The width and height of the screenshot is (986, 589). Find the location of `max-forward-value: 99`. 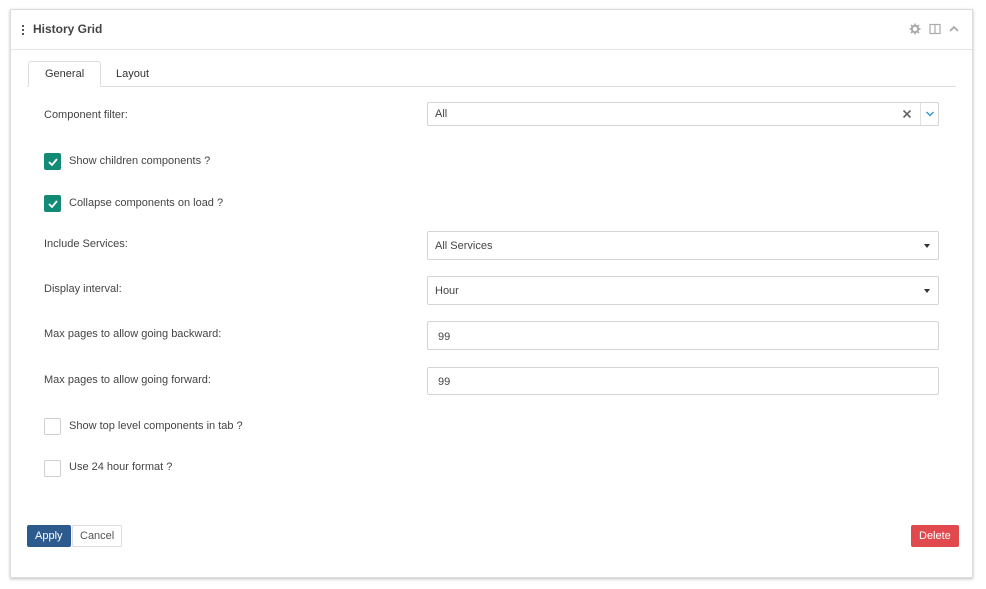

max-forward-value: 99 is located at coordinates (444, 382).